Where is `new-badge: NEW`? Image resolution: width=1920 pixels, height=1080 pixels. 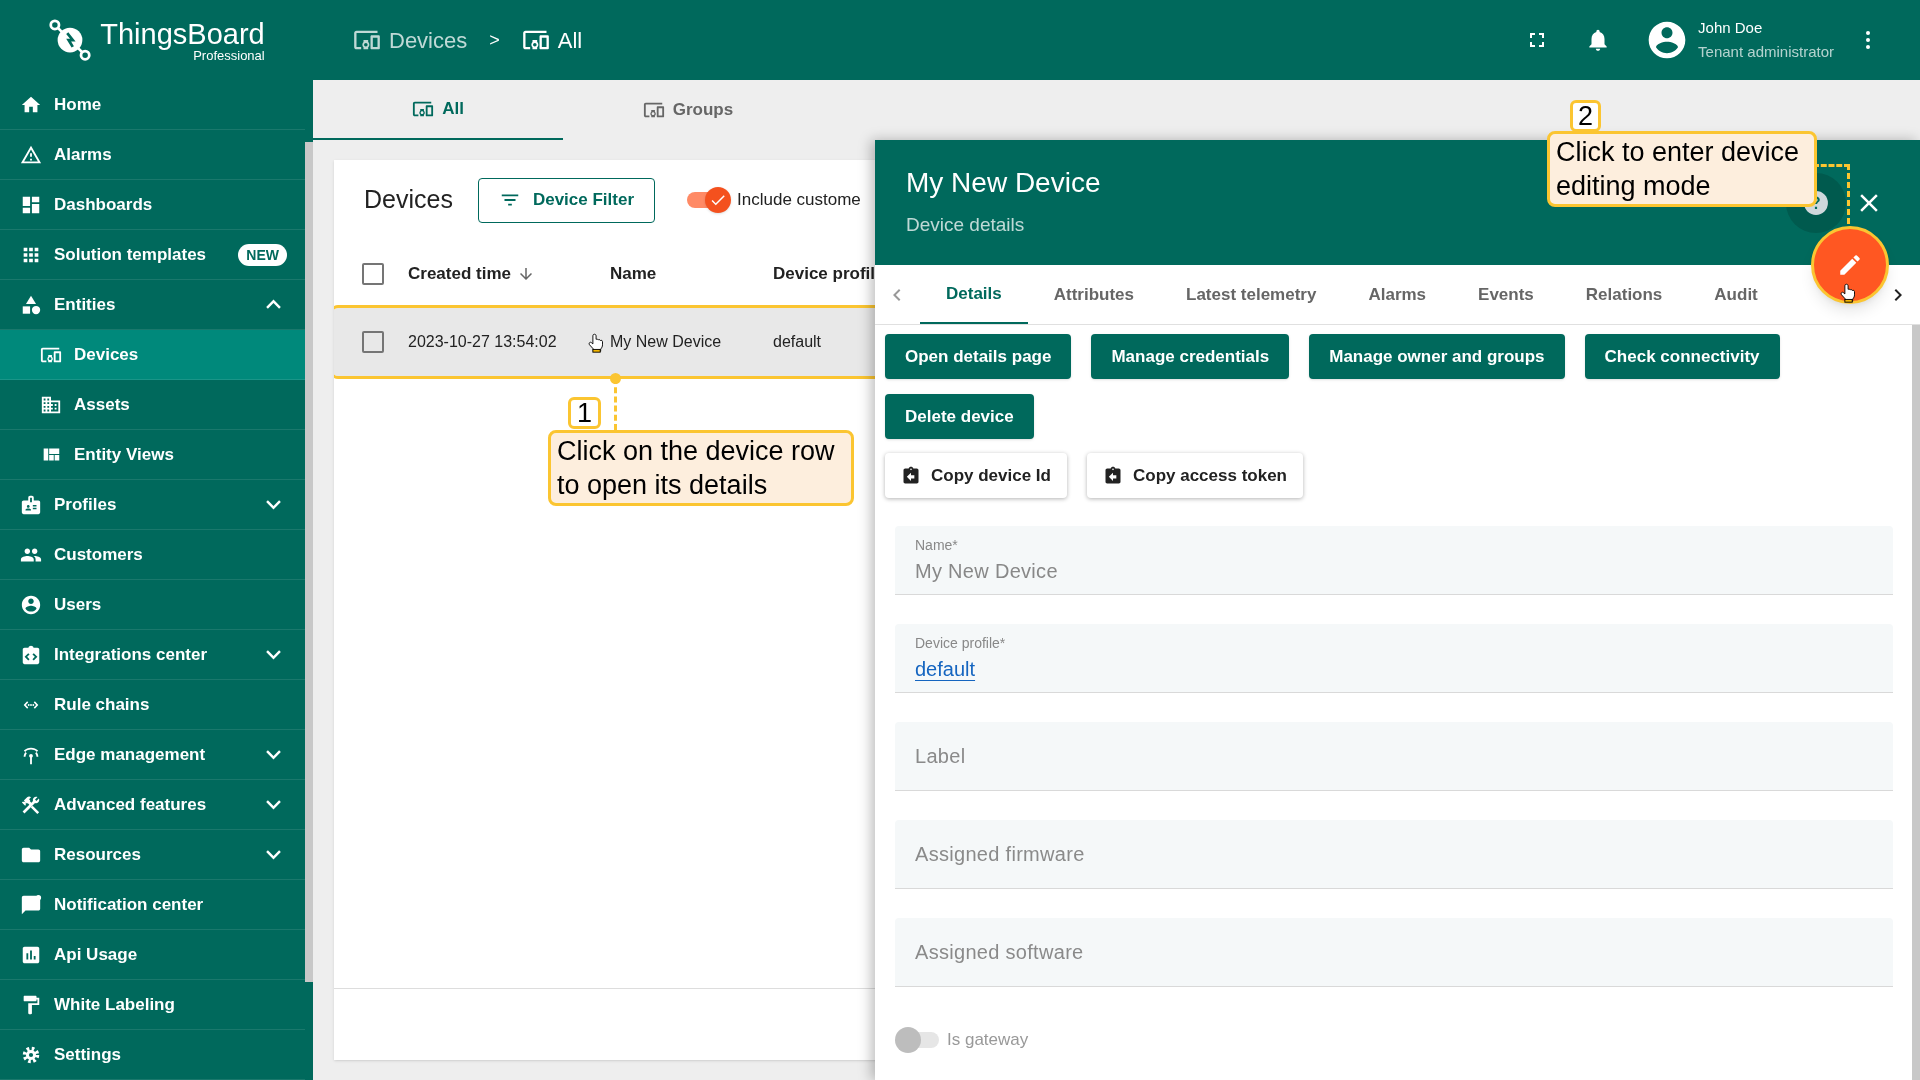 new-badge: NEW is located at coordinates (262, 254).